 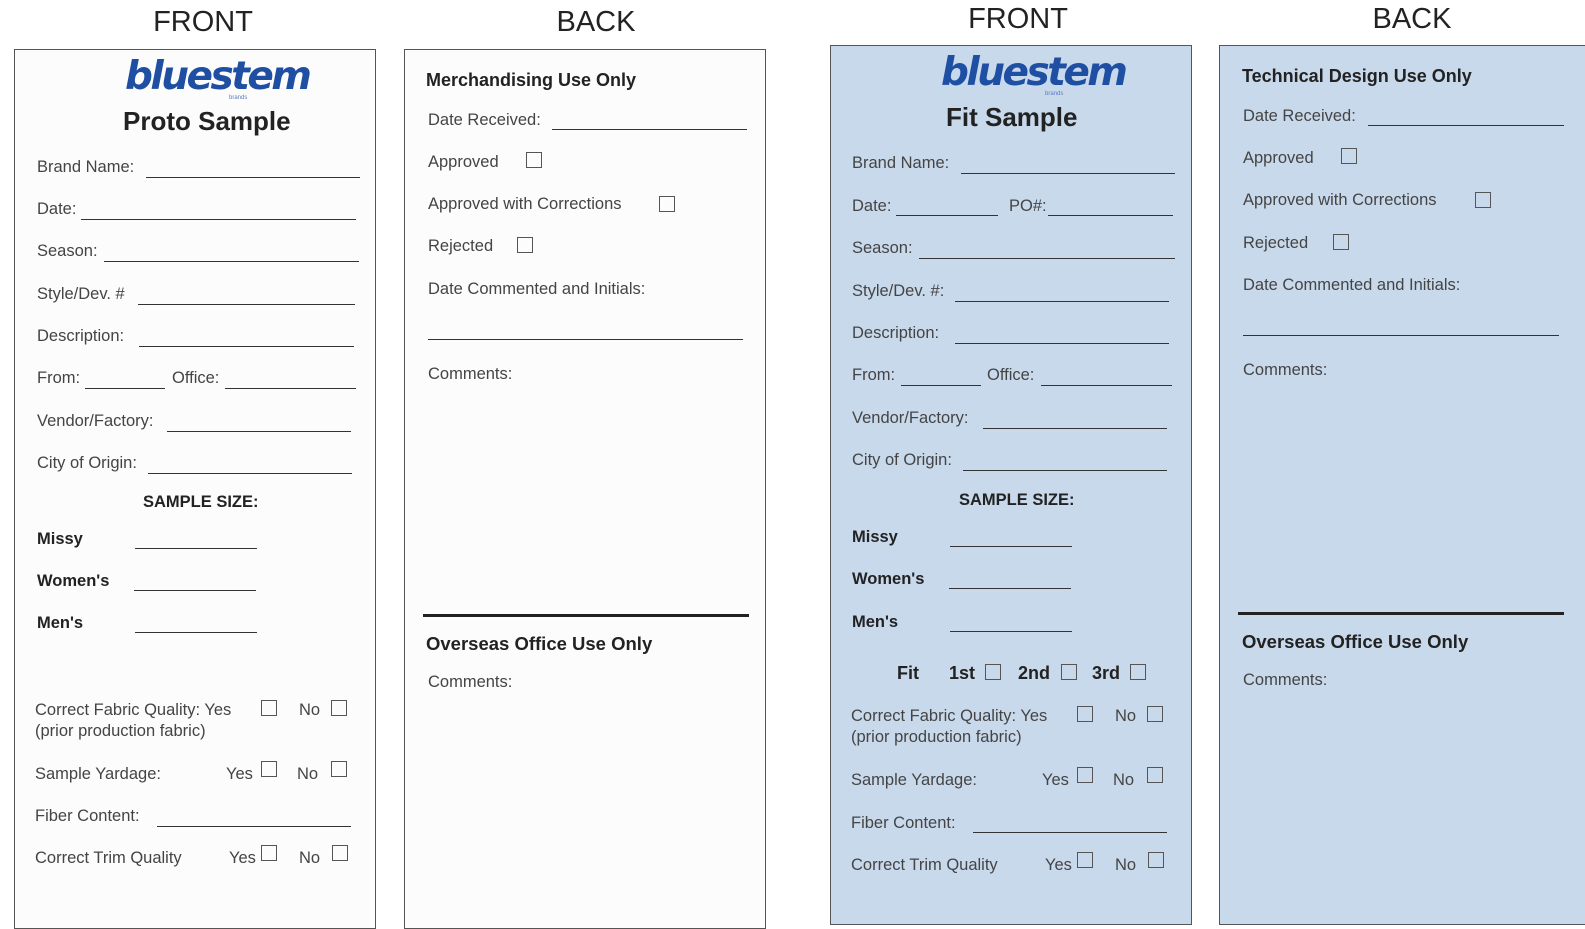 I want to click on fit-1st-checkbox, so click(x=993, y=672).